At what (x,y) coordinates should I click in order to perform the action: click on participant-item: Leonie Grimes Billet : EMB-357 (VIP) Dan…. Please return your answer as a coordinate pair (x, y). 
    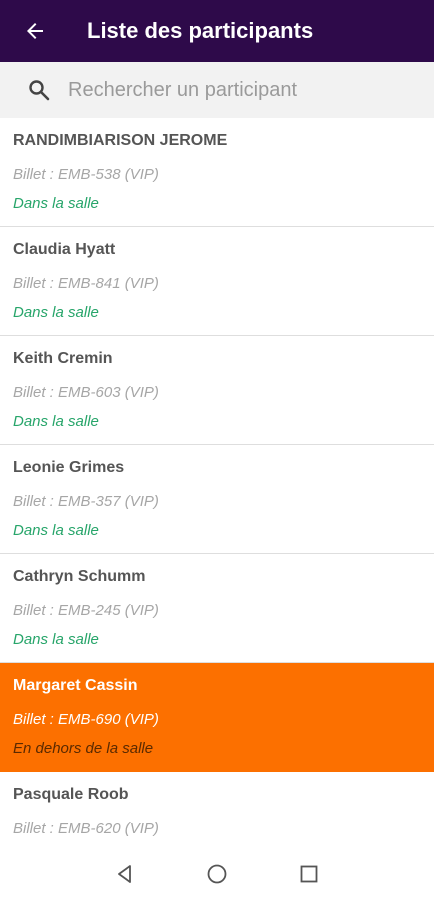
    Looking at the image, I should click on (217, 499).